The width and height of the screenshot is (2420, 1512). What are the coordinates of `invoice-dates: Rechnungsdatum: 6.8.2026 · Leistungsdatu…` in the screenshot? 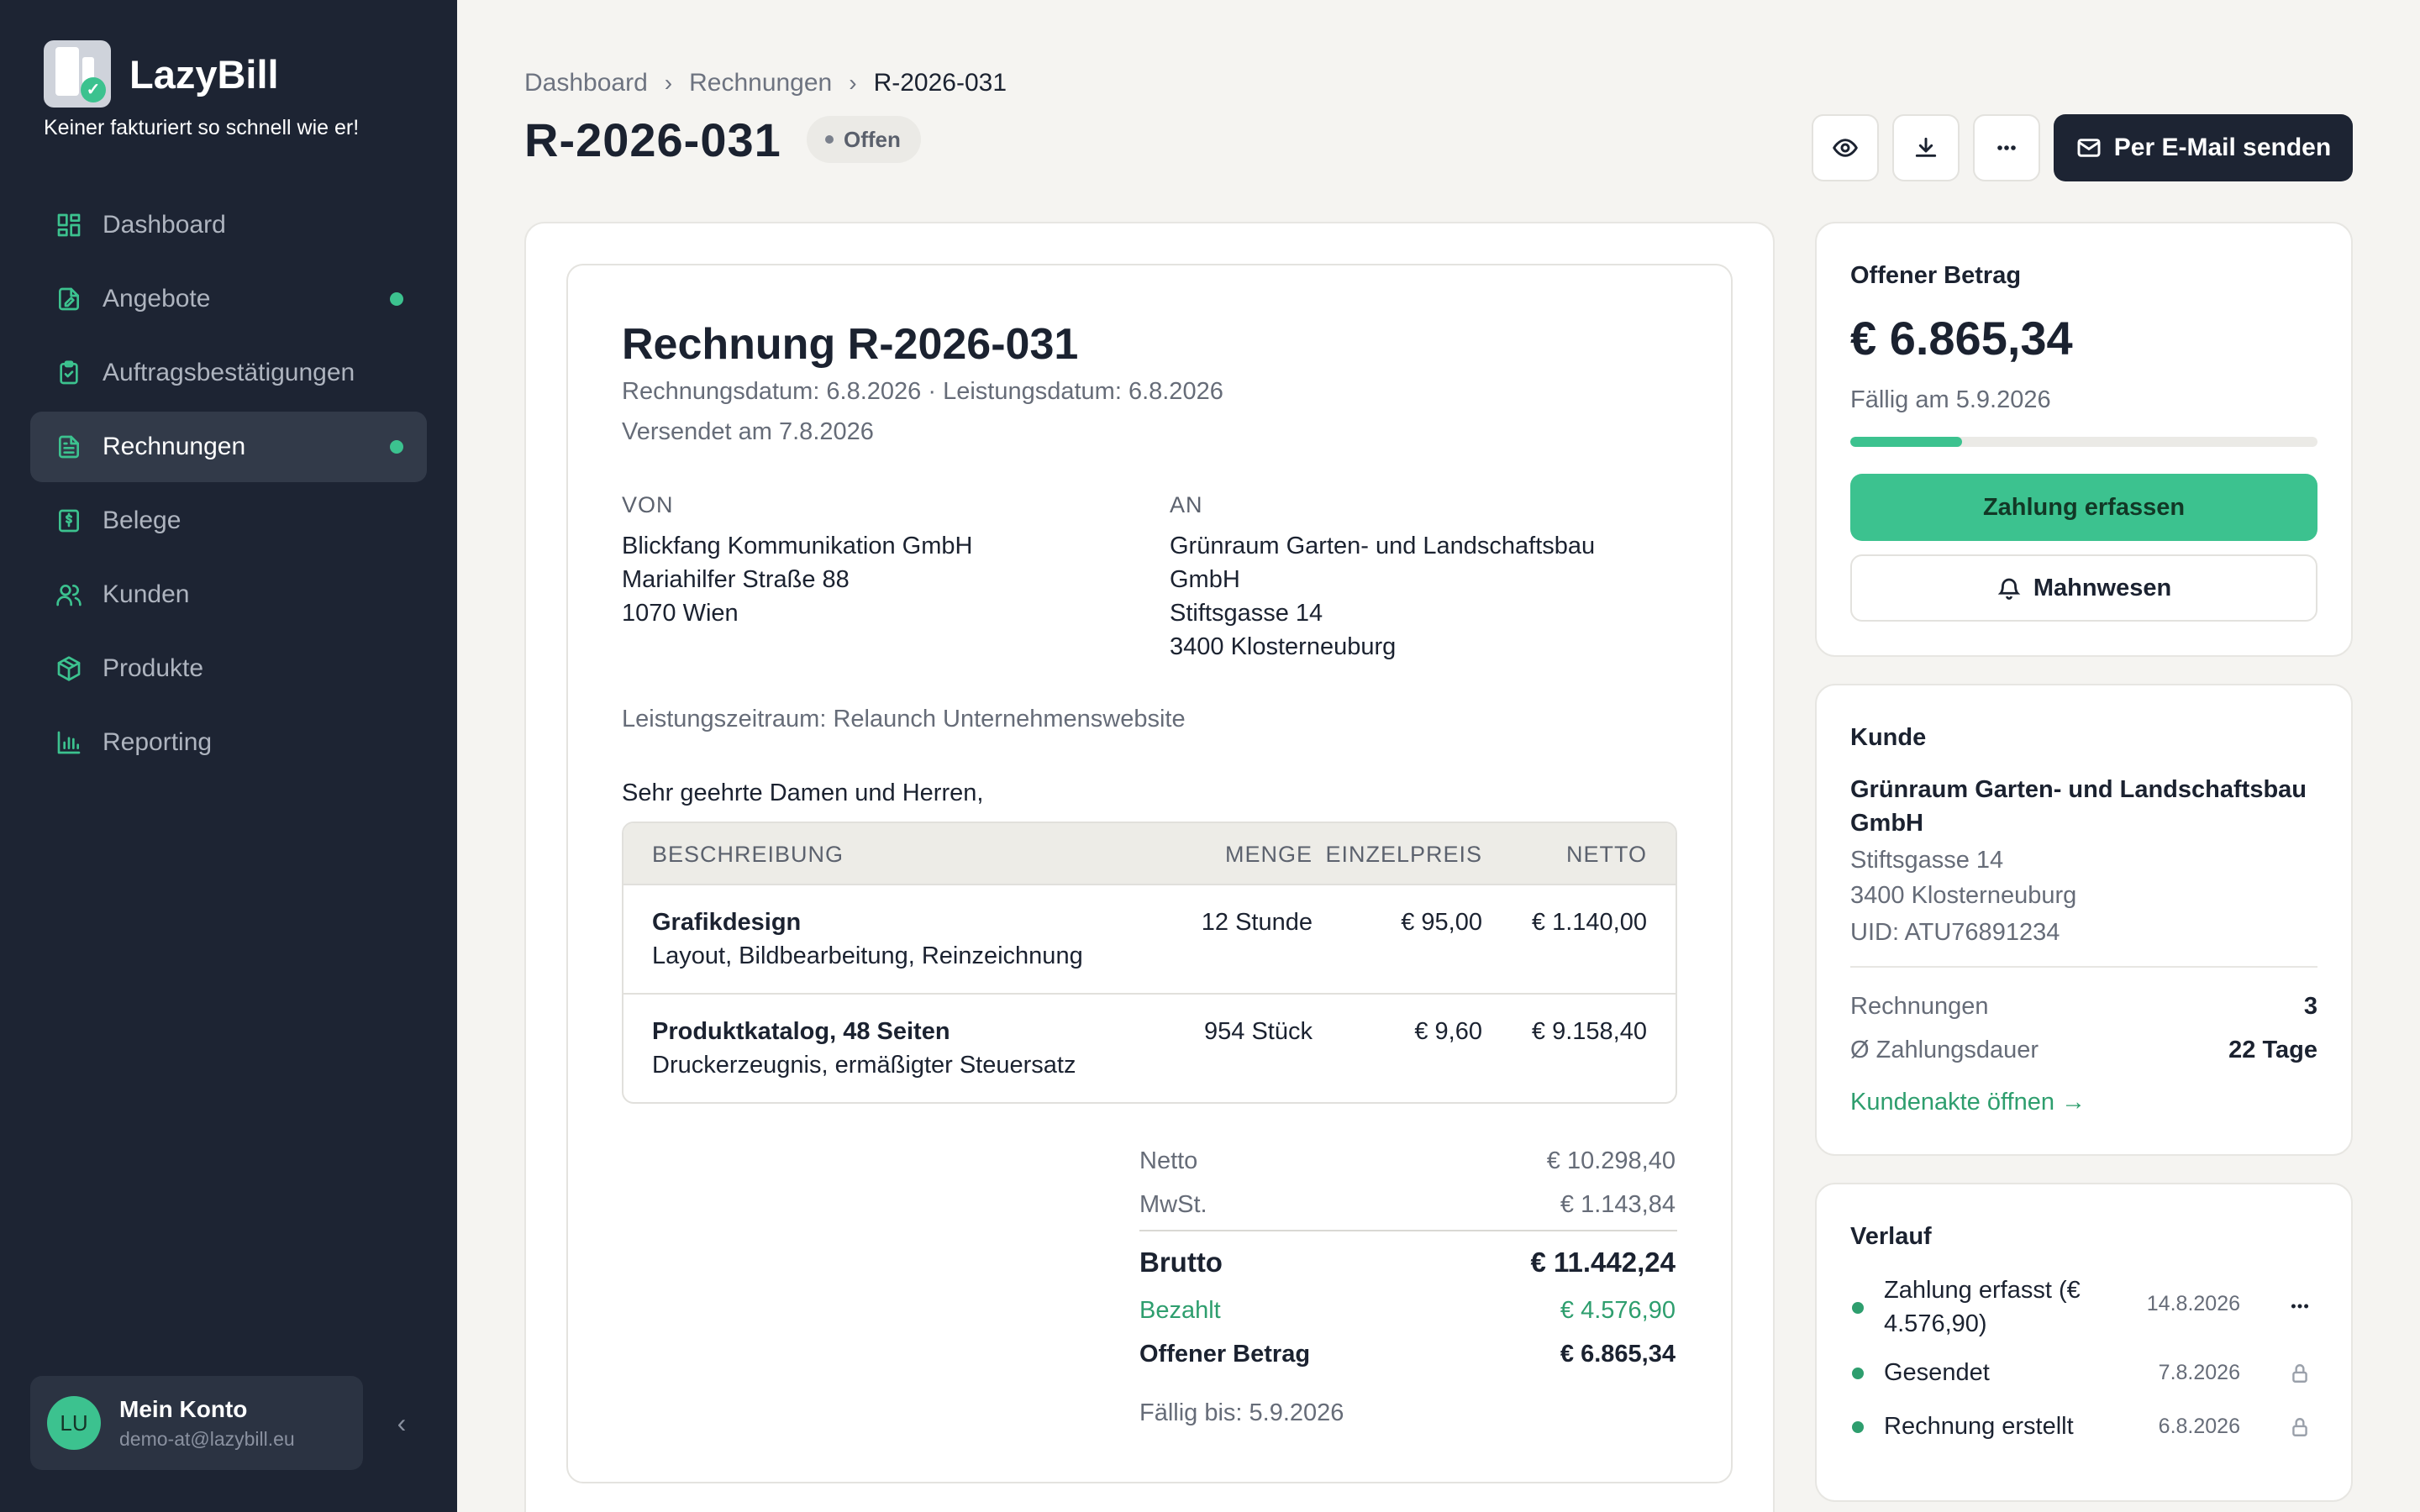 It's located at (923, 391).